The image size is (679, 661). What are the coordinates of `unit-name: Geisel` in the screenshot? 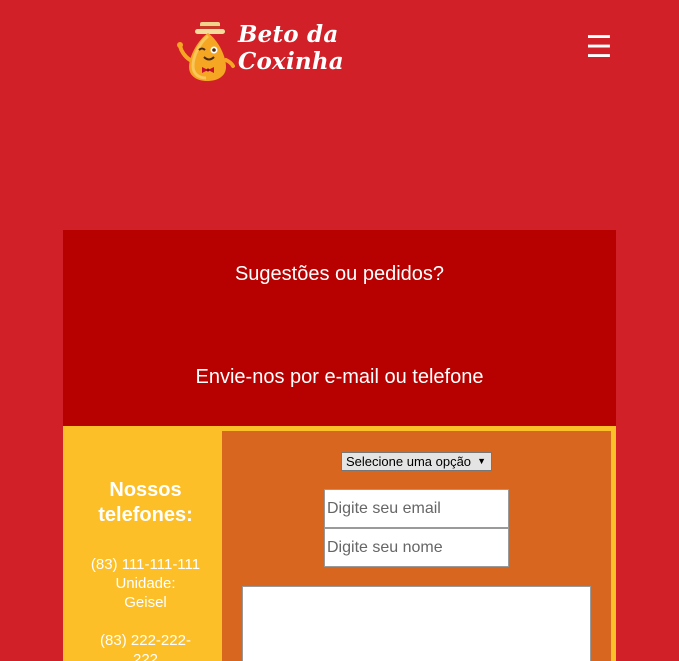 It's located at (145, 602).